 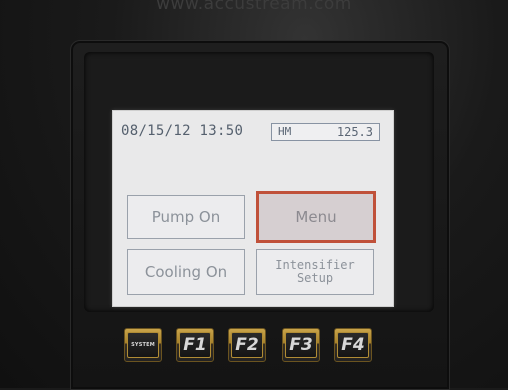 I want to click on system-key-label: SYSTEM, so click(x=143, y=345).